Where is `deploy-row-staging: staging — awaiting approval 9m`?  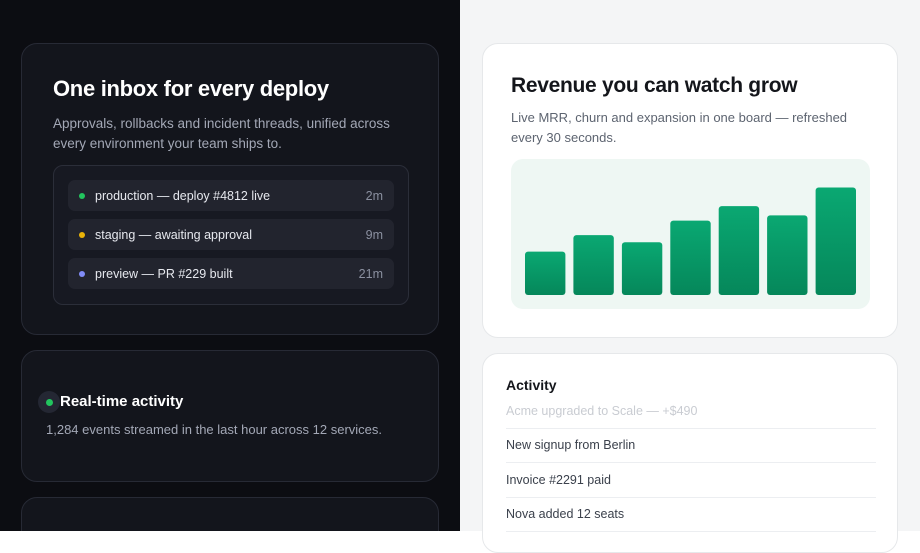 deploy-row-staging: staging — awaiting approval 9m is located at coordinates (231, 234).